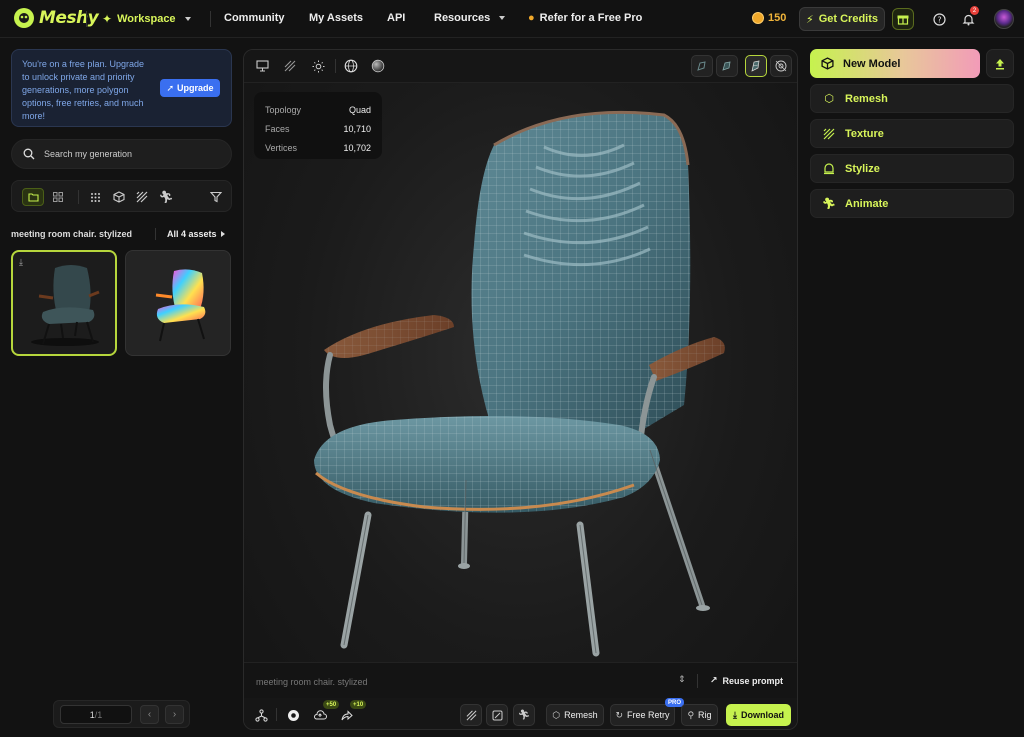 This screenshot has height=737, width=1024. I want to click on download-icon: ⤓, so click(21, 262).